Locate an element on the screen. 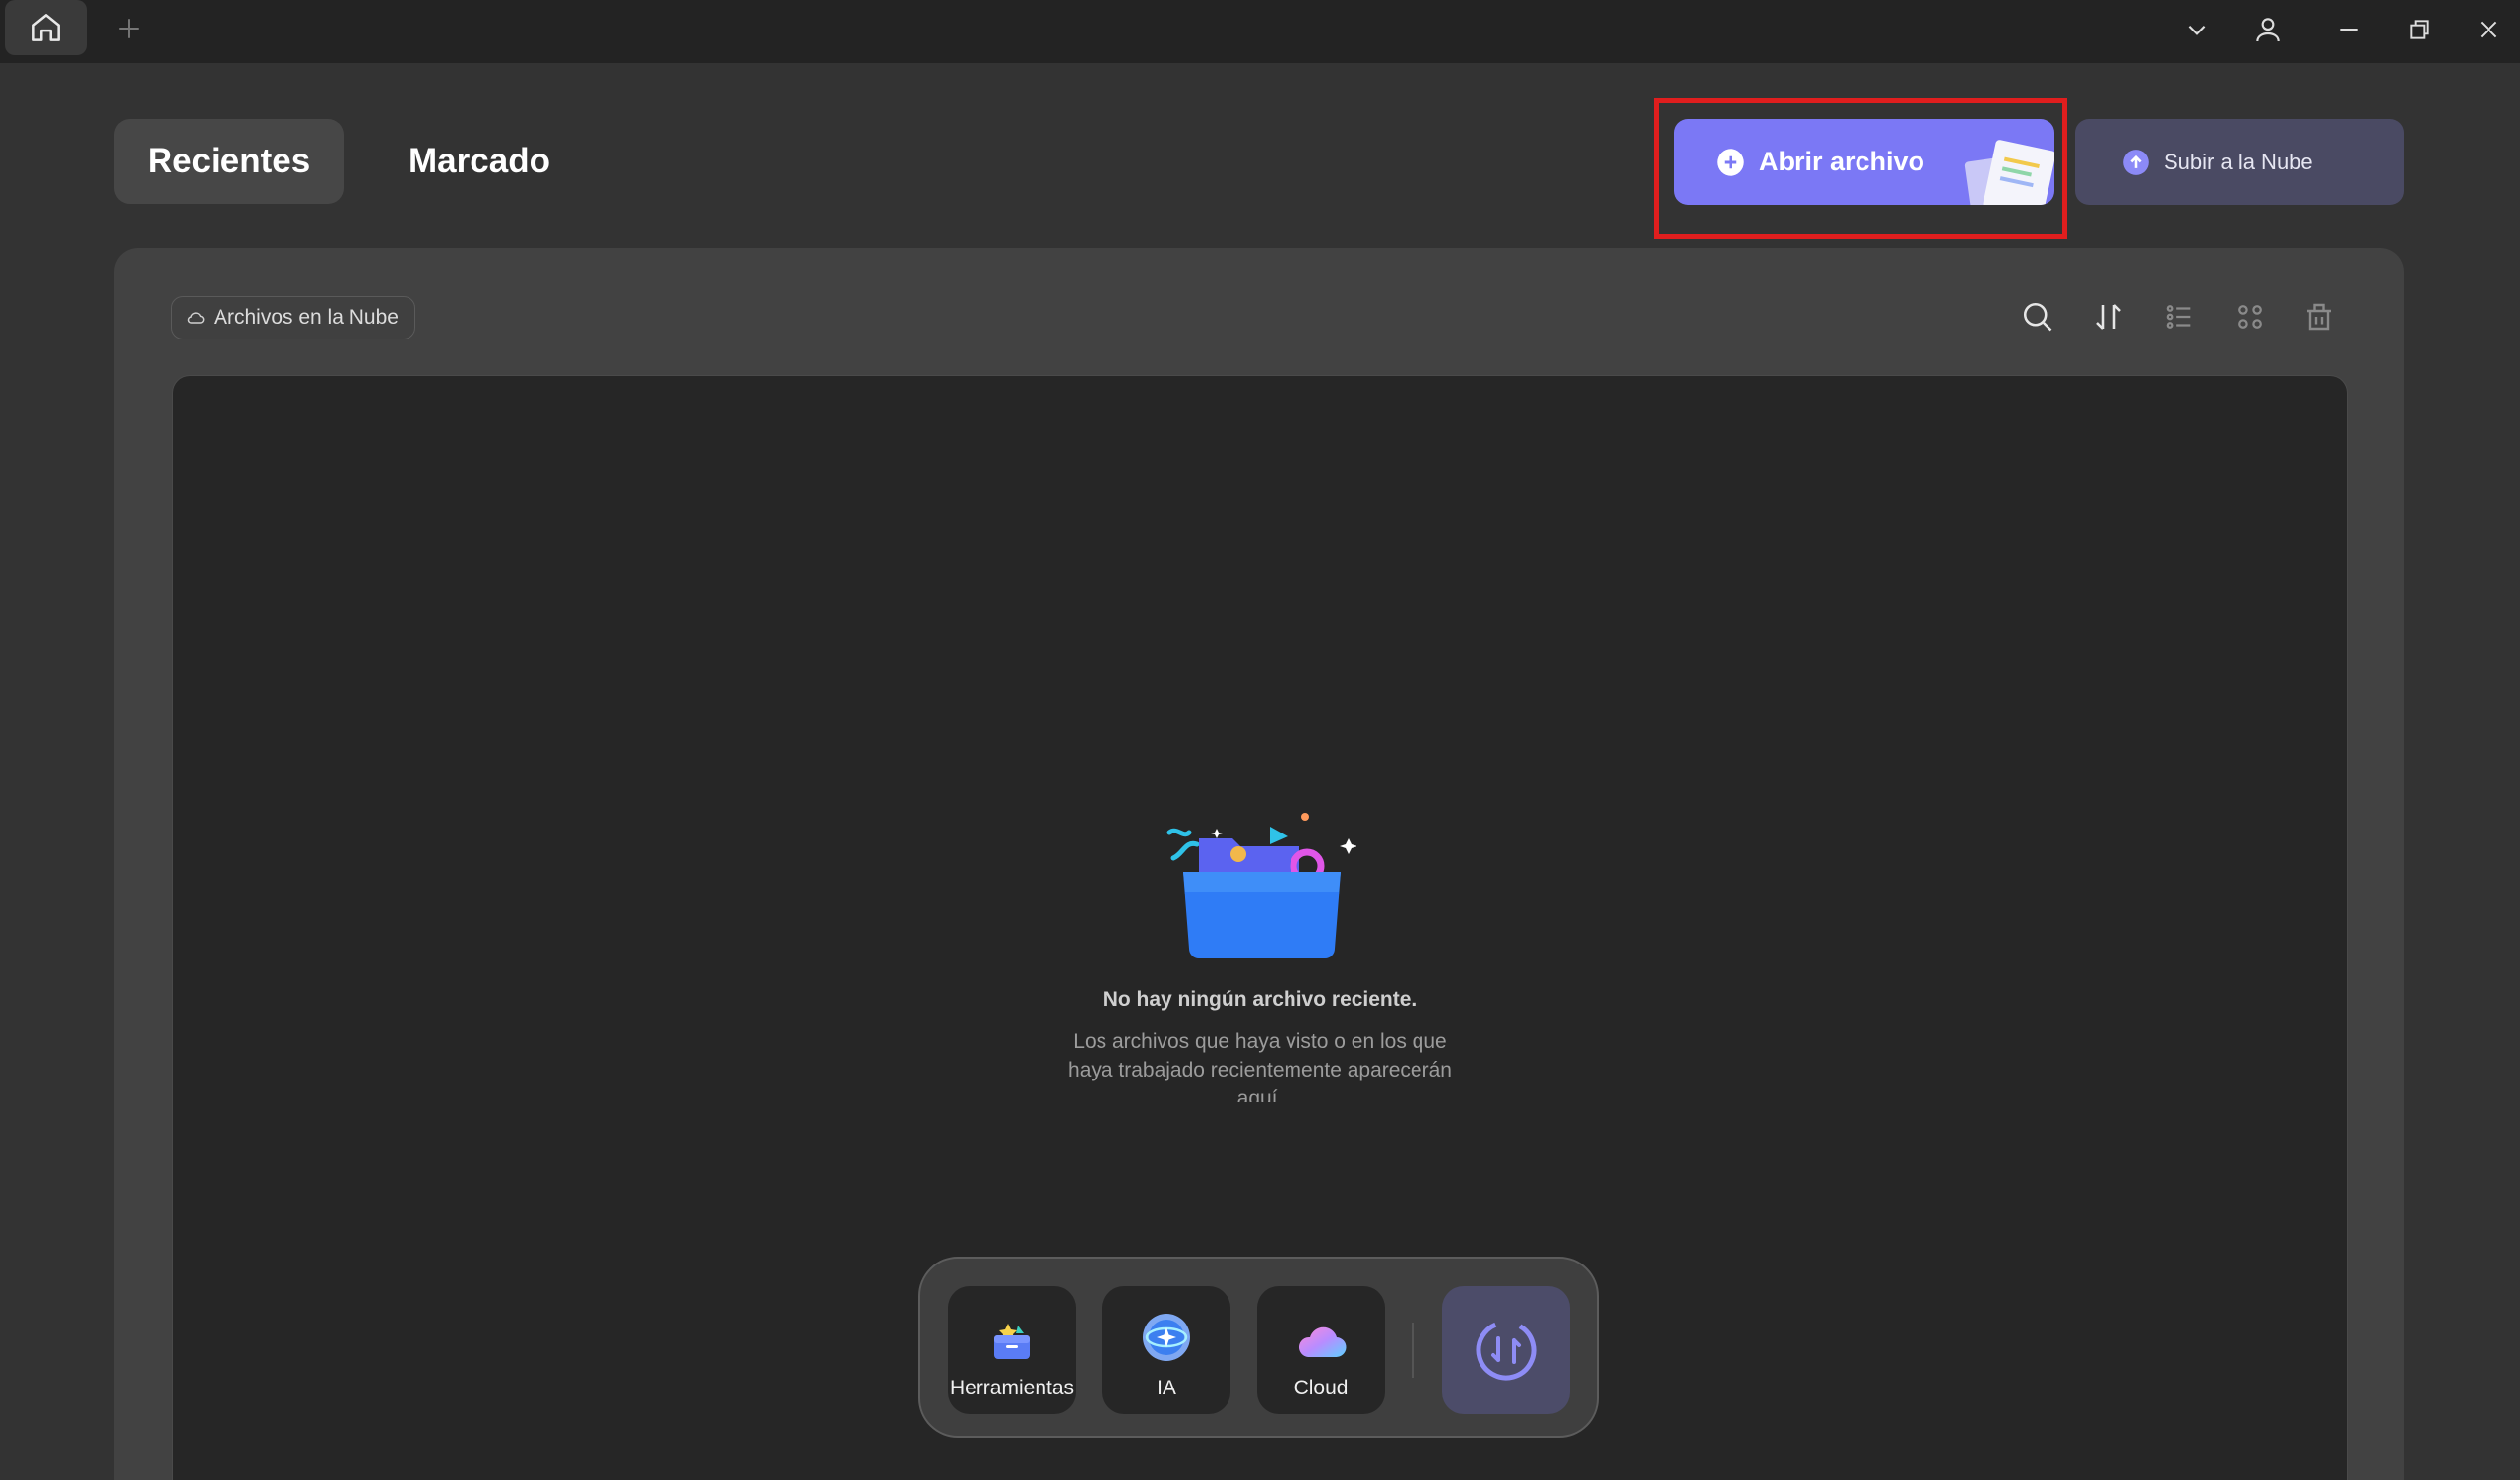  list-view-icon is located at coordinates (2178, 317).